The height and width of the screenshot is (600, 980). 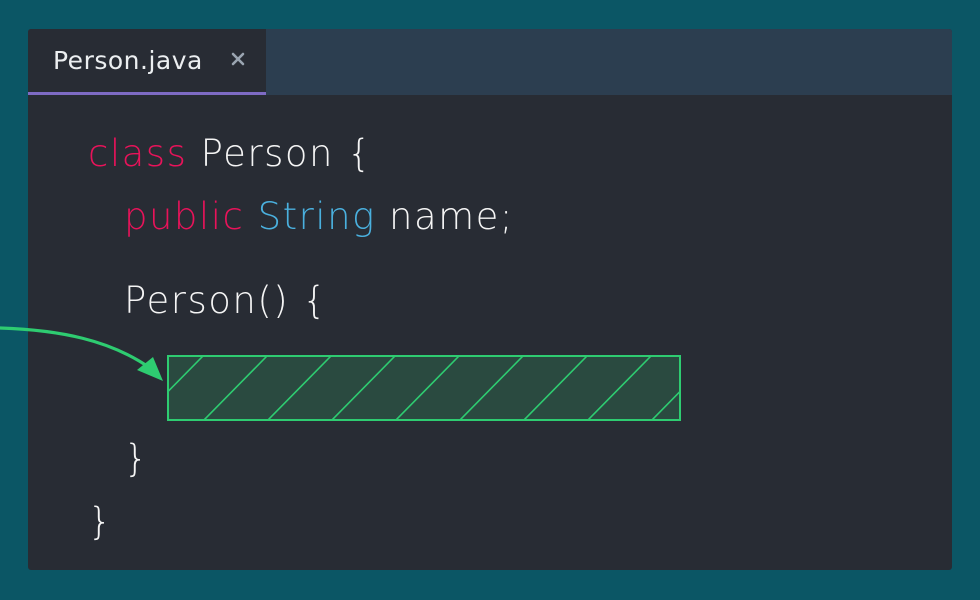 I want to click on class-declaration: Person {, so click(x=280, y=153).